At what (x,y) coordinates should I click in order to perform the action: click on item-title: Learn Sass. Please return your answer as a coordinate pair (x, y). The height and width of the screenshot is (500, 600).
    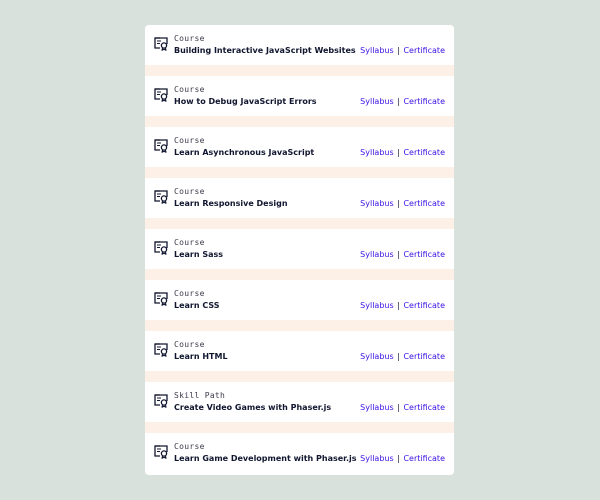
    Looking at the image, I should click on (199, 254).